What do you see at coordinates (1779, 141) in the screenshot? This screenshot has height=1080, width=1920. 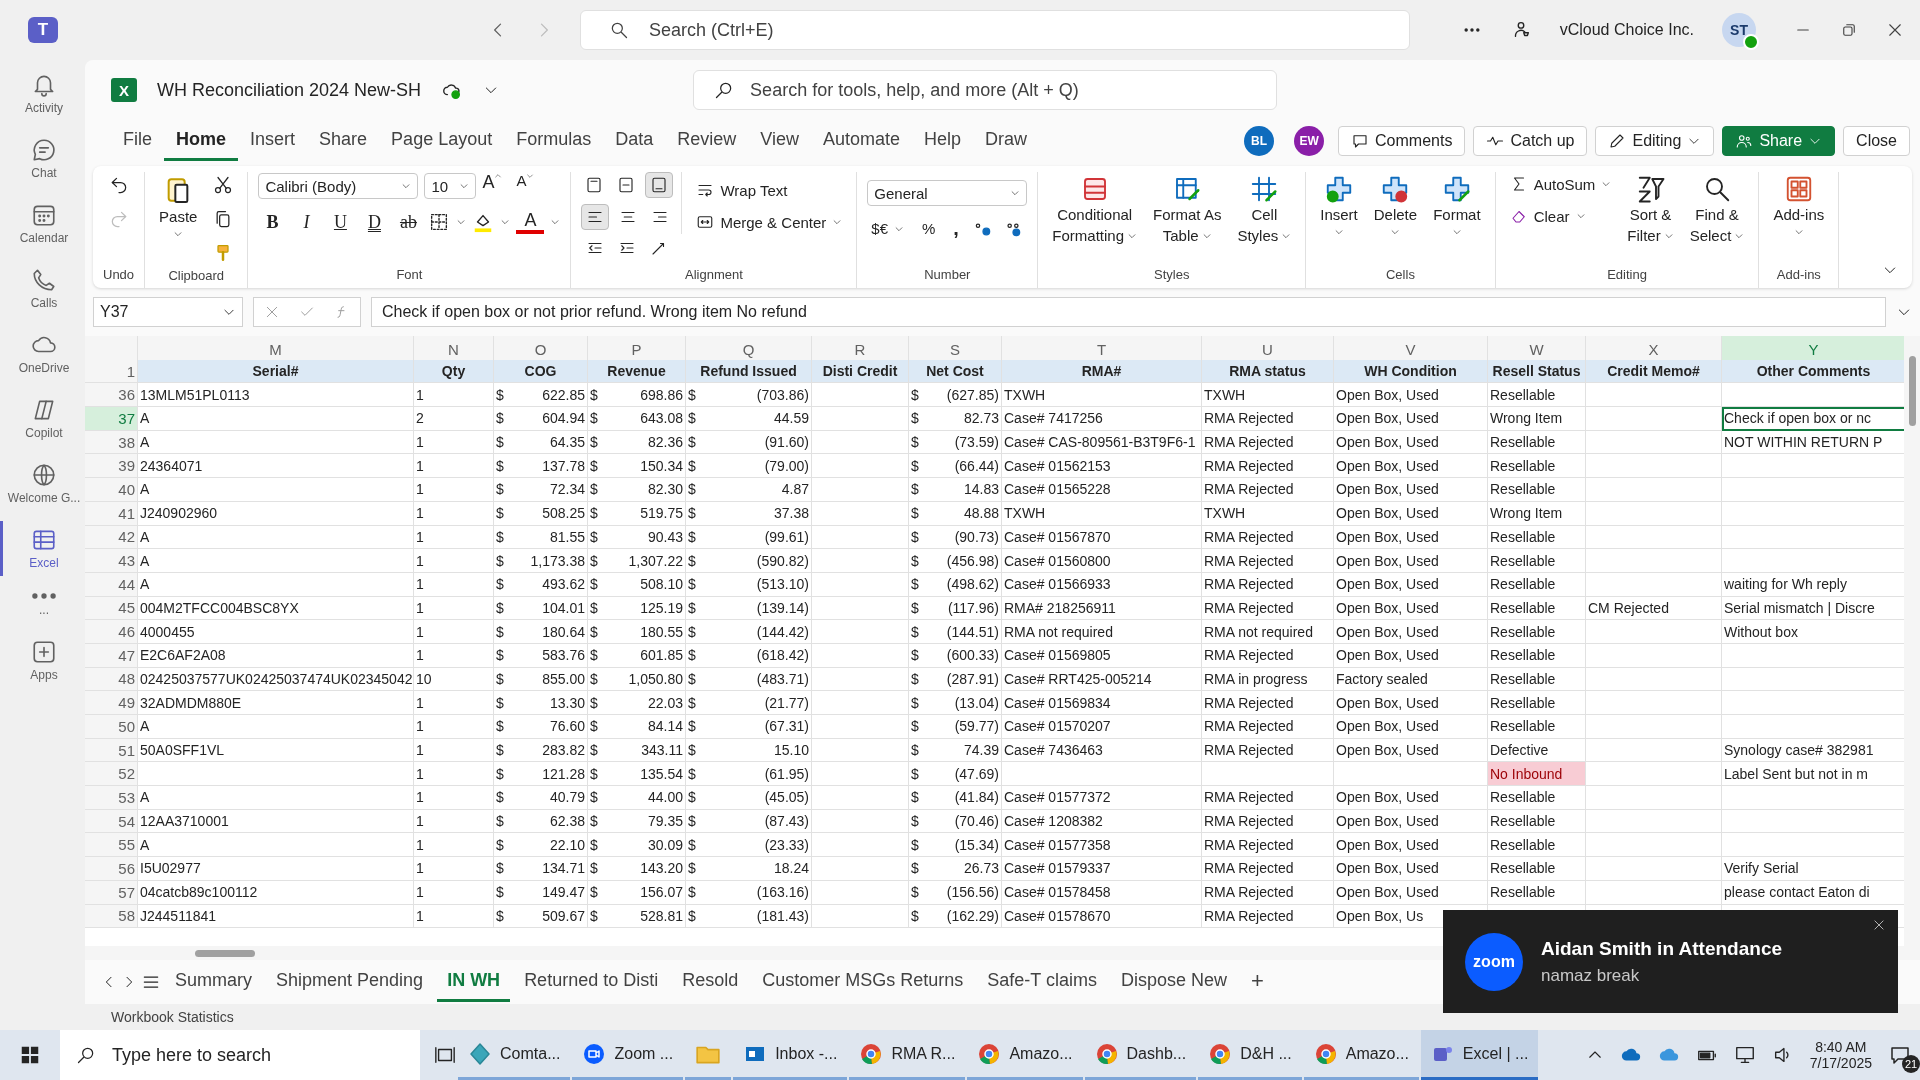 I see `header-button: Share` at bounding box center [1779, 141].